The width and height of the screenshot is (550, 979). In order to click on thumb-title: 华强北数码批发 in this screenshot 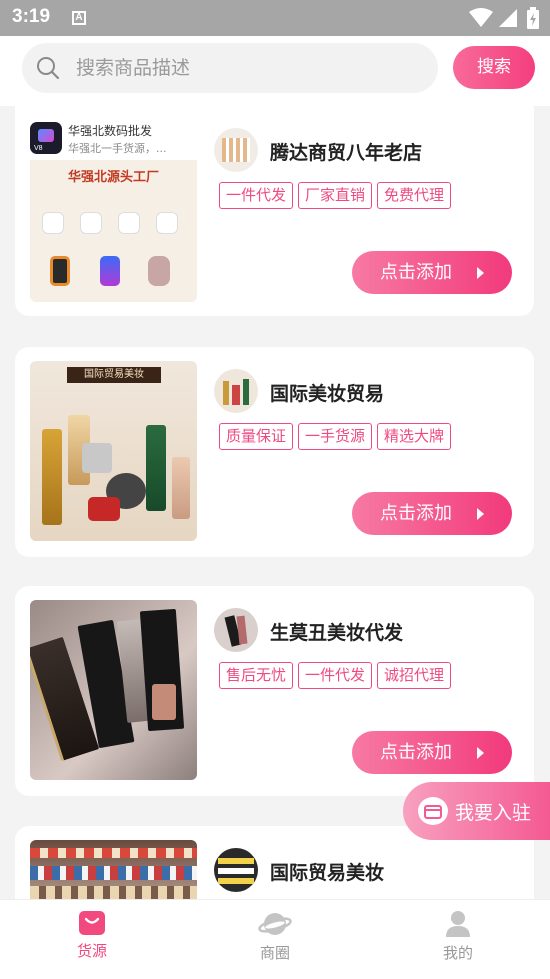, I will do `click(110, 131)`.